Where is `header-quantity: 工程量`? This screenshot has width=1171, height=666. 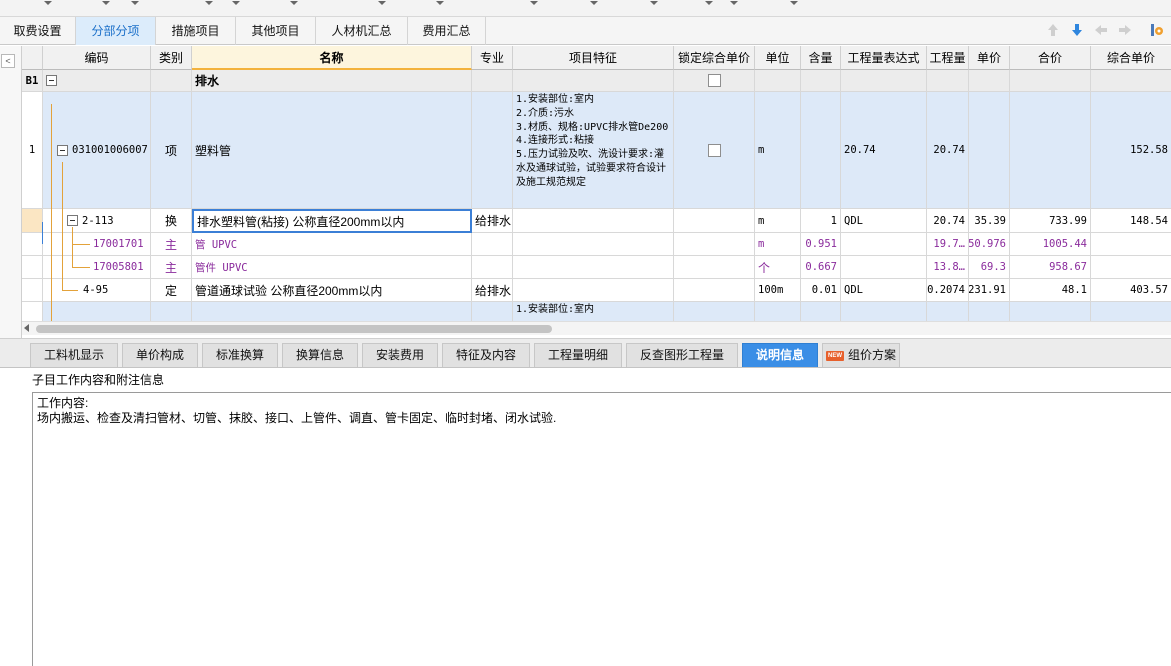 header-quantity: 工程量 is located at coordinates (948, 58).